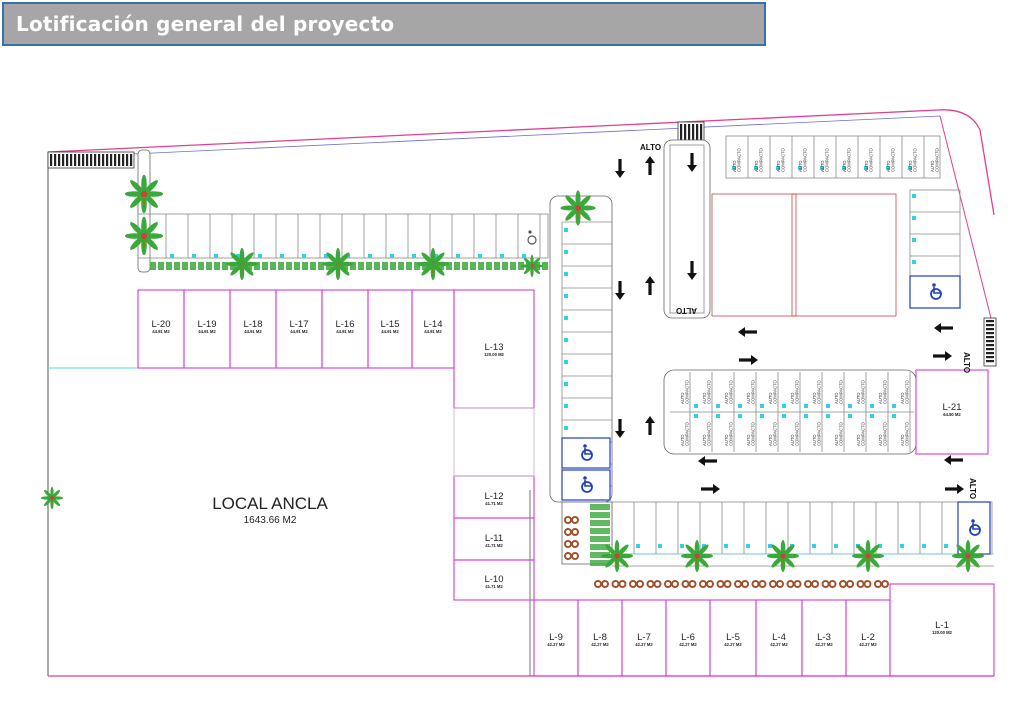 The height and width of the screenshot is (708, 1023). Describe the element at coordinates (270, 520) in the screenshot. I see `anchor-area: 1643.66 M2` at that location.